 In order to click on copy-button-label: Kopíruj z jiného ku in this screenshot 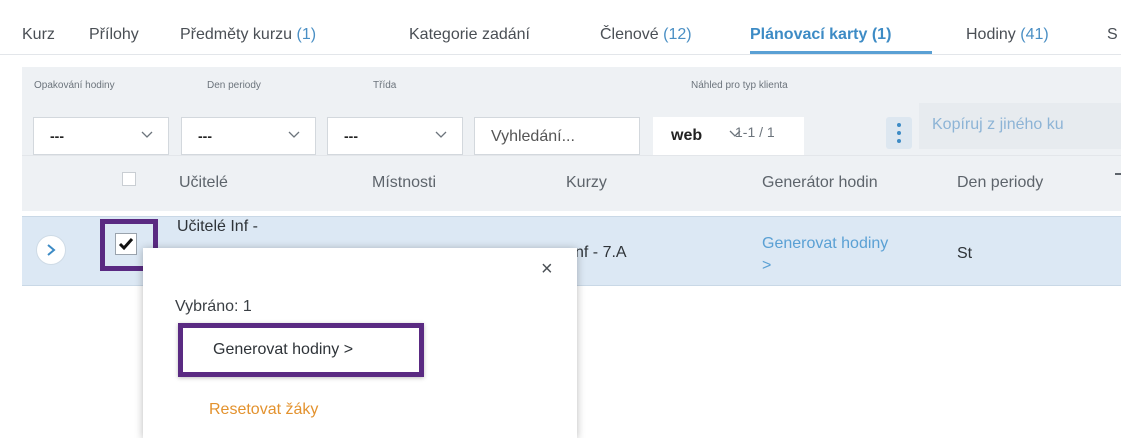, I will do `click(998, 124)`.